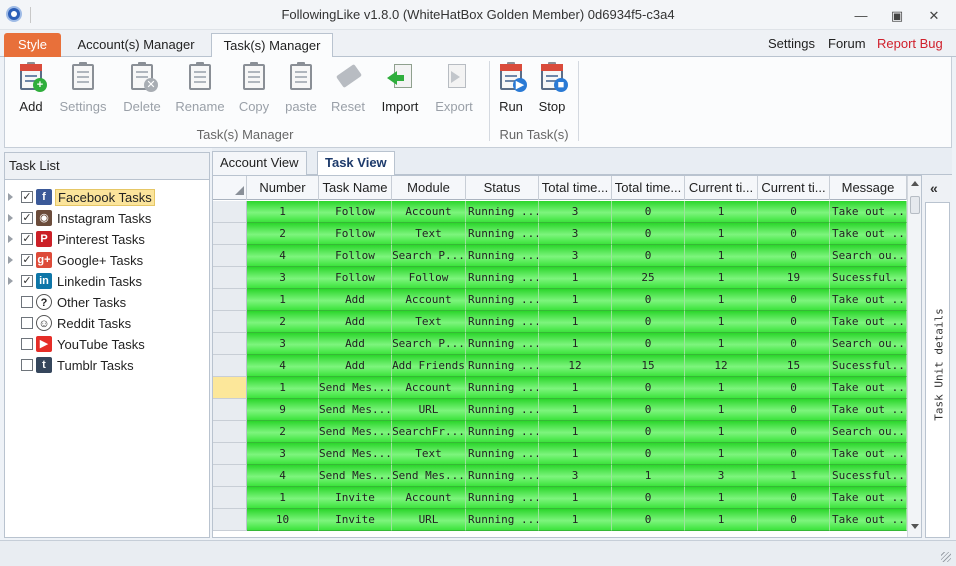 This screenshot has height=566, width=956. I want to click on task-list-item: ☺ Reddit Tasks, so click(107, 323).